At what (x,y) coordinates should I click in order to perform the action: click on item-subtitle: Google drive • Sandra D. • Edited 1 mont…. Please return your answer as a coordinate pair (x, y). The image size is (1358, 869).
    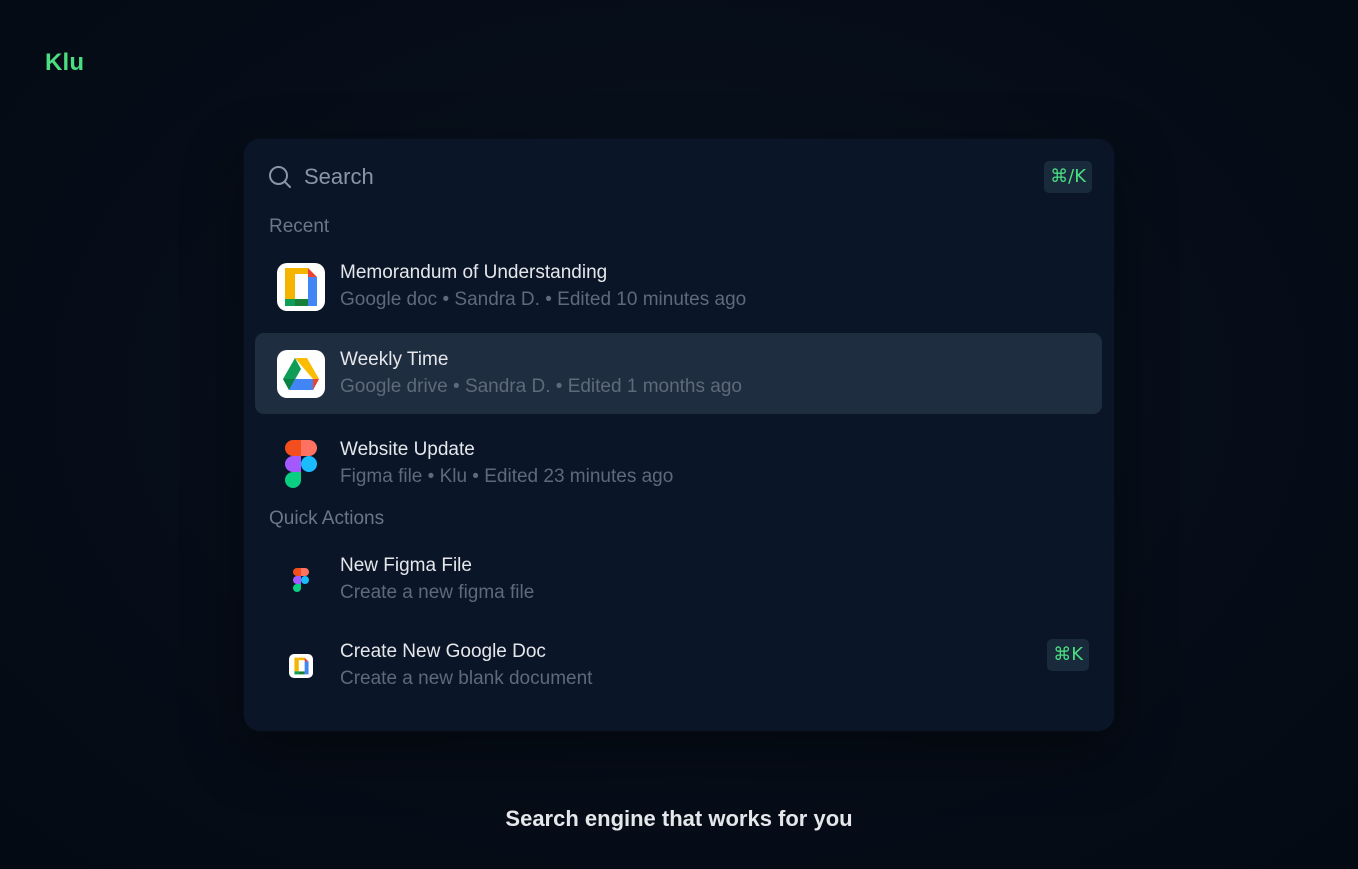
    Looking at the image, I should click on (541, 386).